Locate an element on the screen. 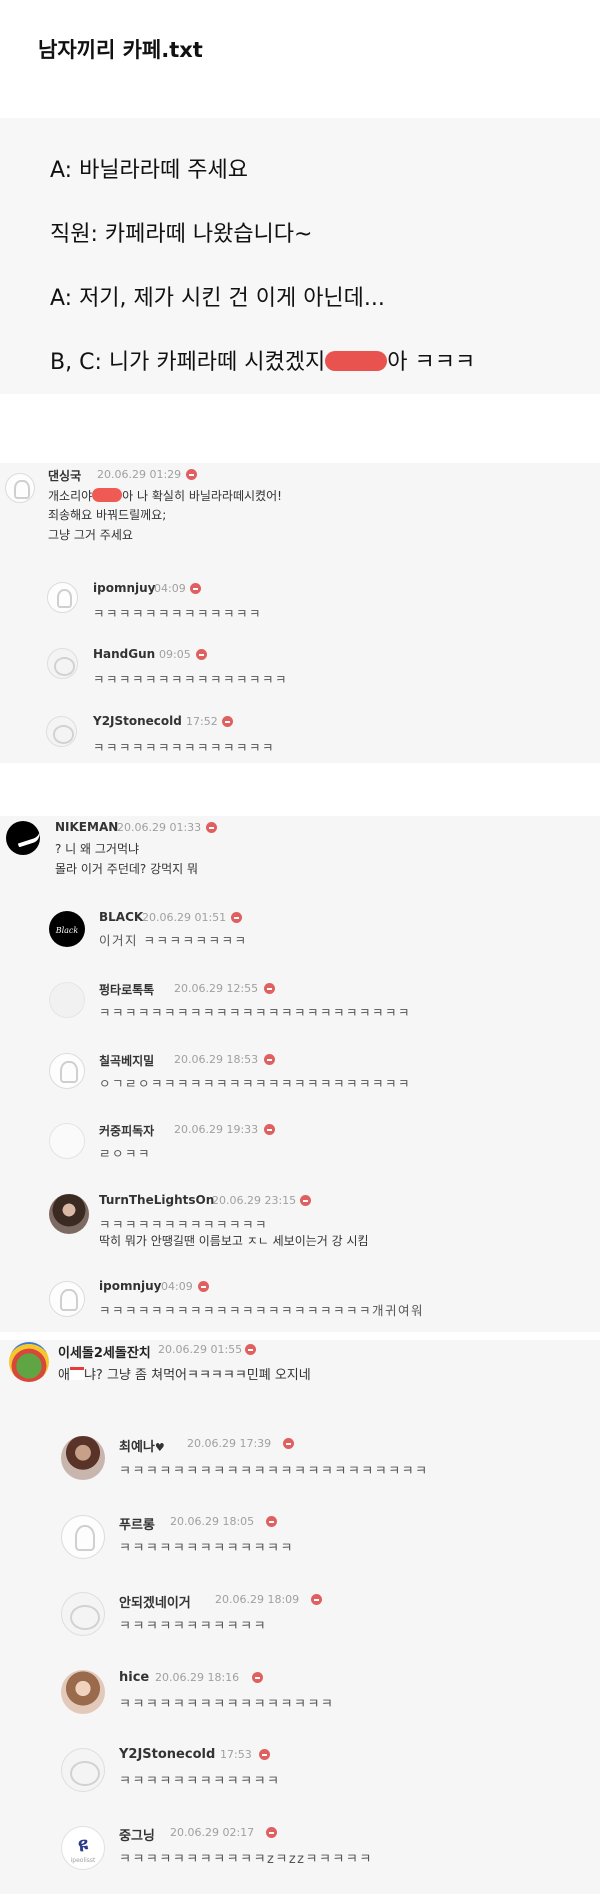 Image resolution: width=600 pixels, height=1894 pixels. reply-author: 최예나♥ is located at coordinates (142, 1445).